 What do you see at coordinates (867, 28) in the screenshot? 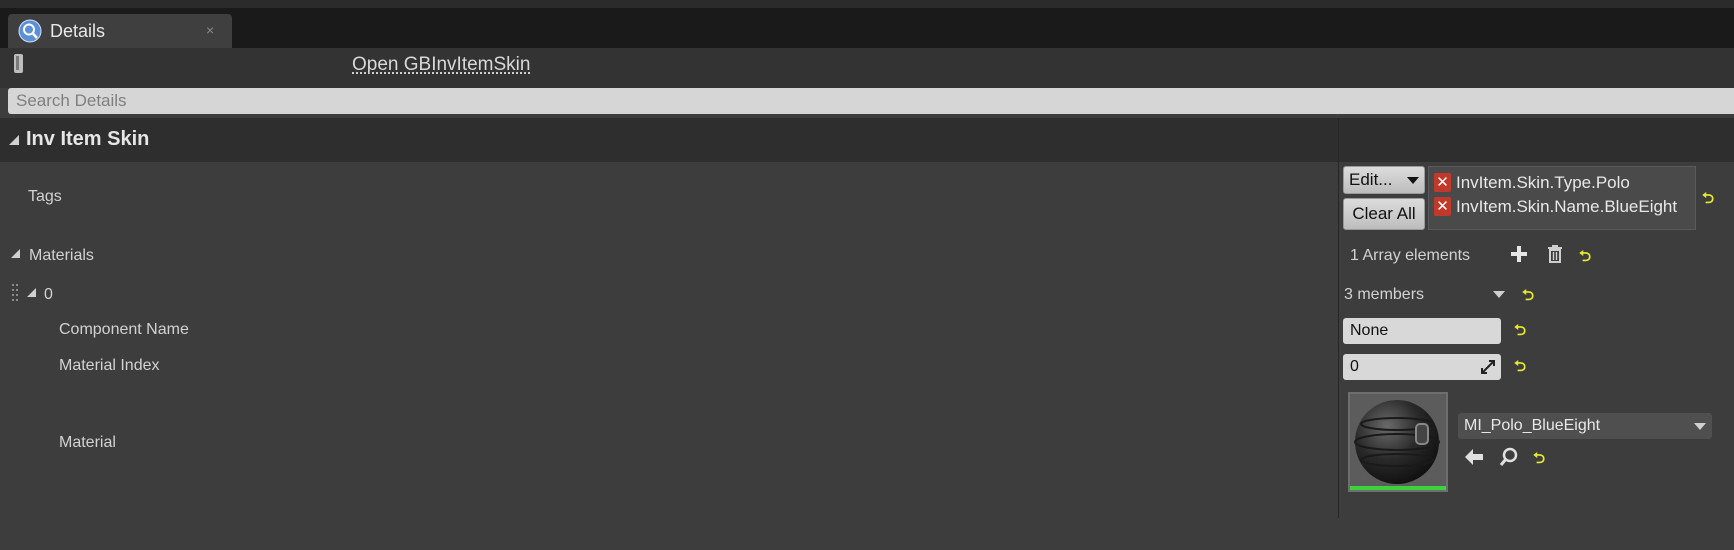
I see `tab-bar: Details ×` at bounding box center [867, 28].